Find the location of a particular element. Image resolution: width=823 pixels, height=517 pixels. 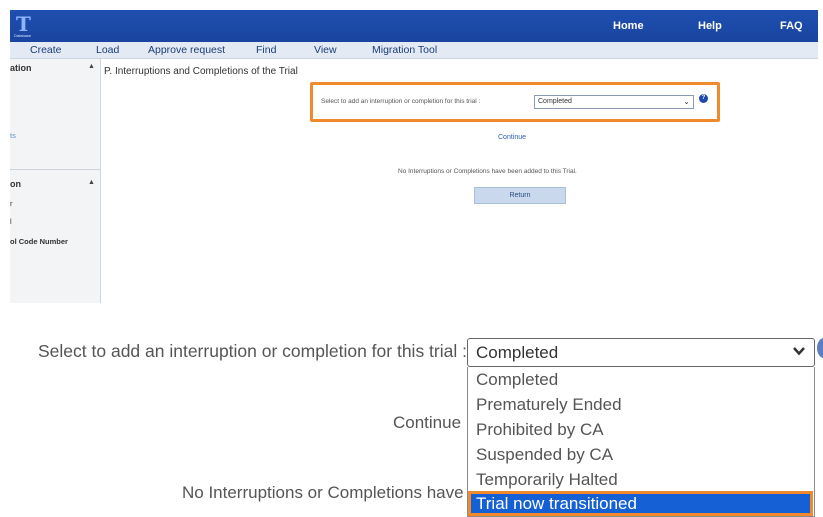

top-navigation-bar: T Database Home Help FAQ is located at coordinates (414, 26).